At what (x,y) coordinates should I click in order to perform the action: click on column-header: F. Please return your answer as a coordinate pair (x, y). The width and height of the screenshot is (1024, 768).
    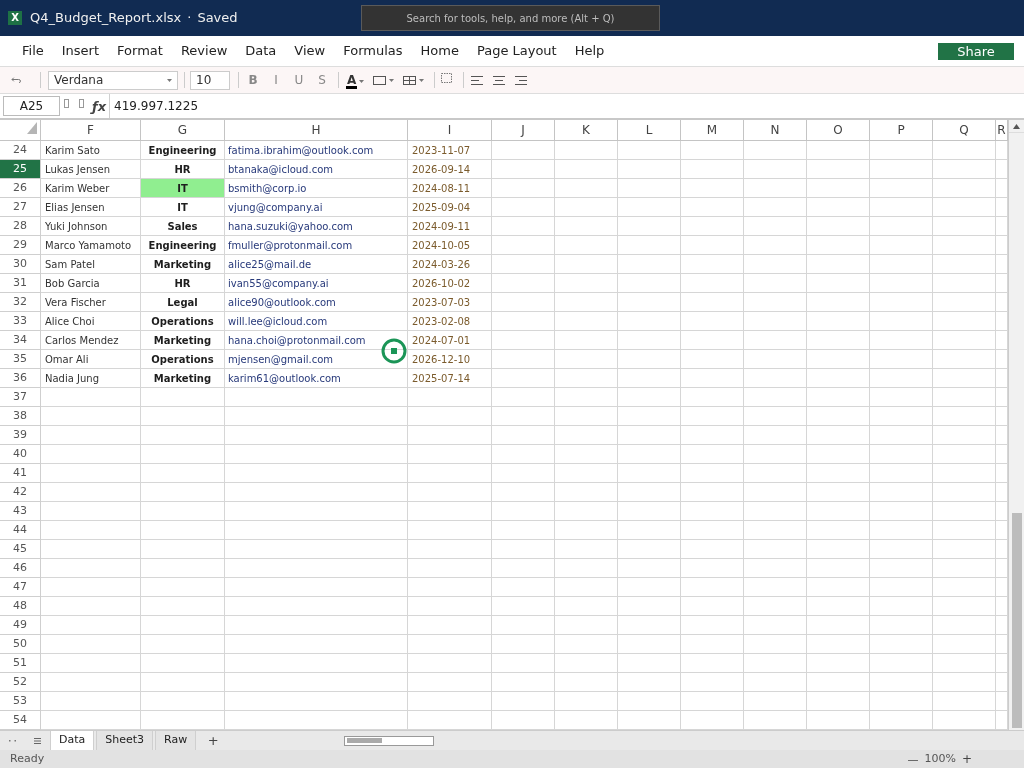
    Looking at the image, I should click on (91, 130).